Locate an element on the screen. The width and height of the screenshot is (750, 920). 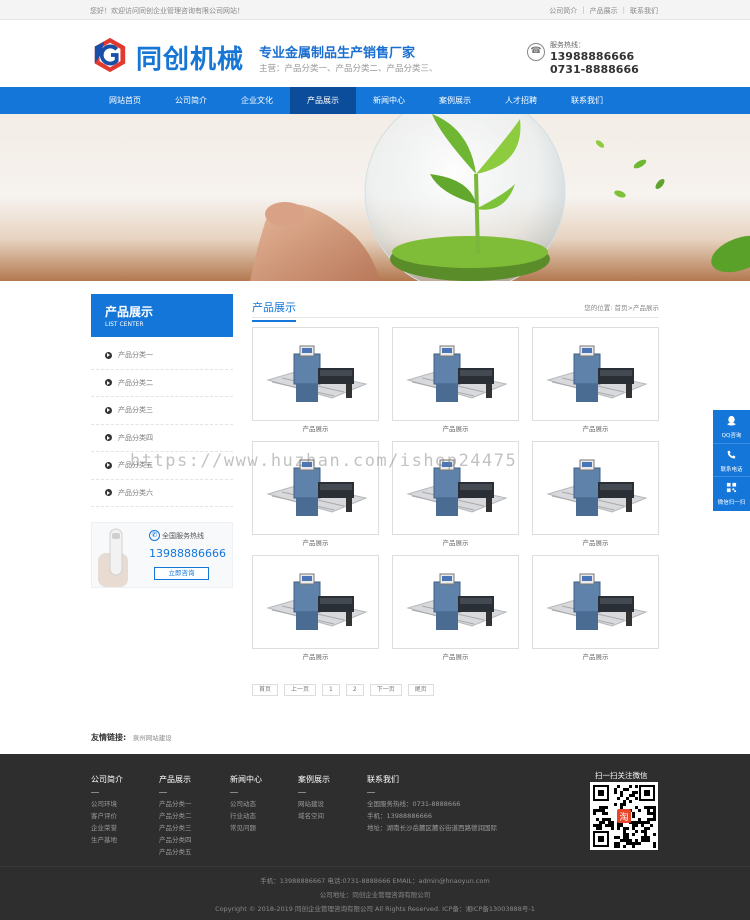
float-label: QQ咨询 is located at coordinates (731, 436).